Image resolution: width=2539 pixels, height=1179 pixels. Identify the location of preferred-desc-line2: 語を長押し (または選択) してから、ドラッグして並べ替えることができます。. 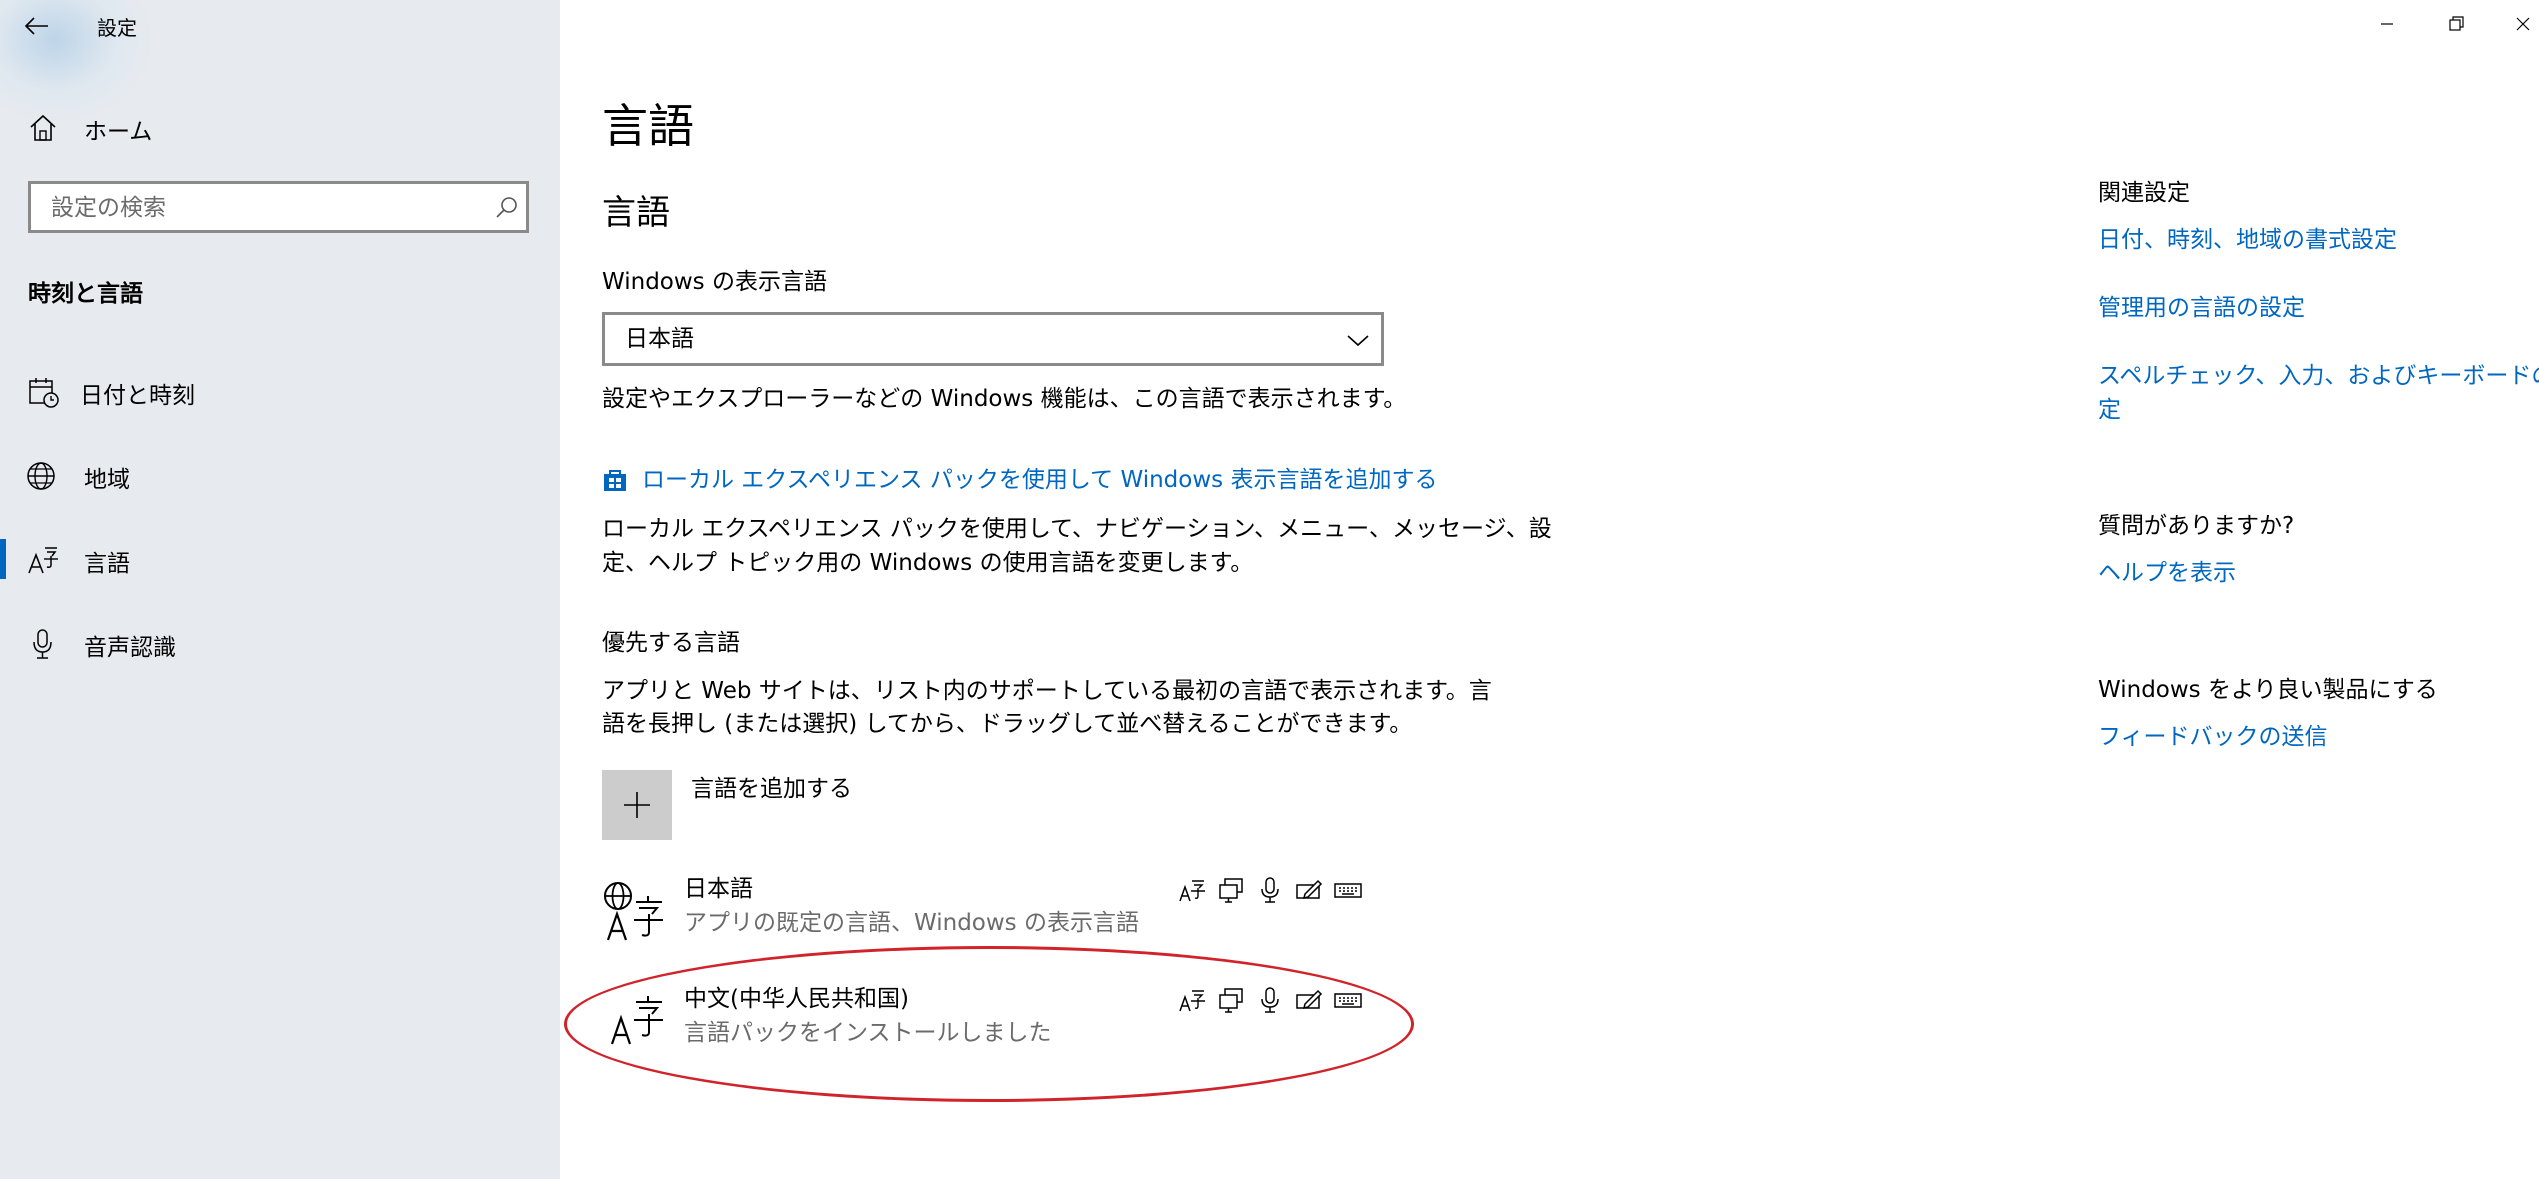
(1007, 724).